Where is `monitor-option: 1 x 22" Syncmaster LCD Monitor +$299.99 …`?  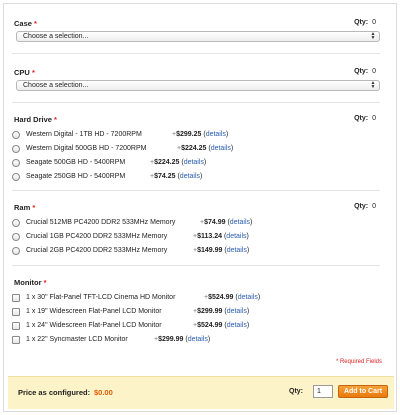 monitor-option: 1 x 22" Syncmaster LCD Monitor +$299.99 … is located at coordinates (192, 340).